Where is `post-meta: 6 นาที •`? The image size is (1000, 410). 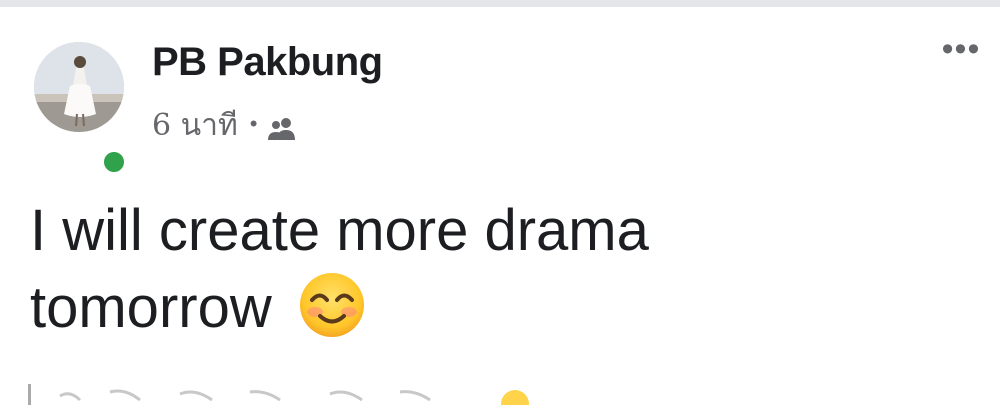
post-meta: 6 นาที • is located at coordinates (224, 125).